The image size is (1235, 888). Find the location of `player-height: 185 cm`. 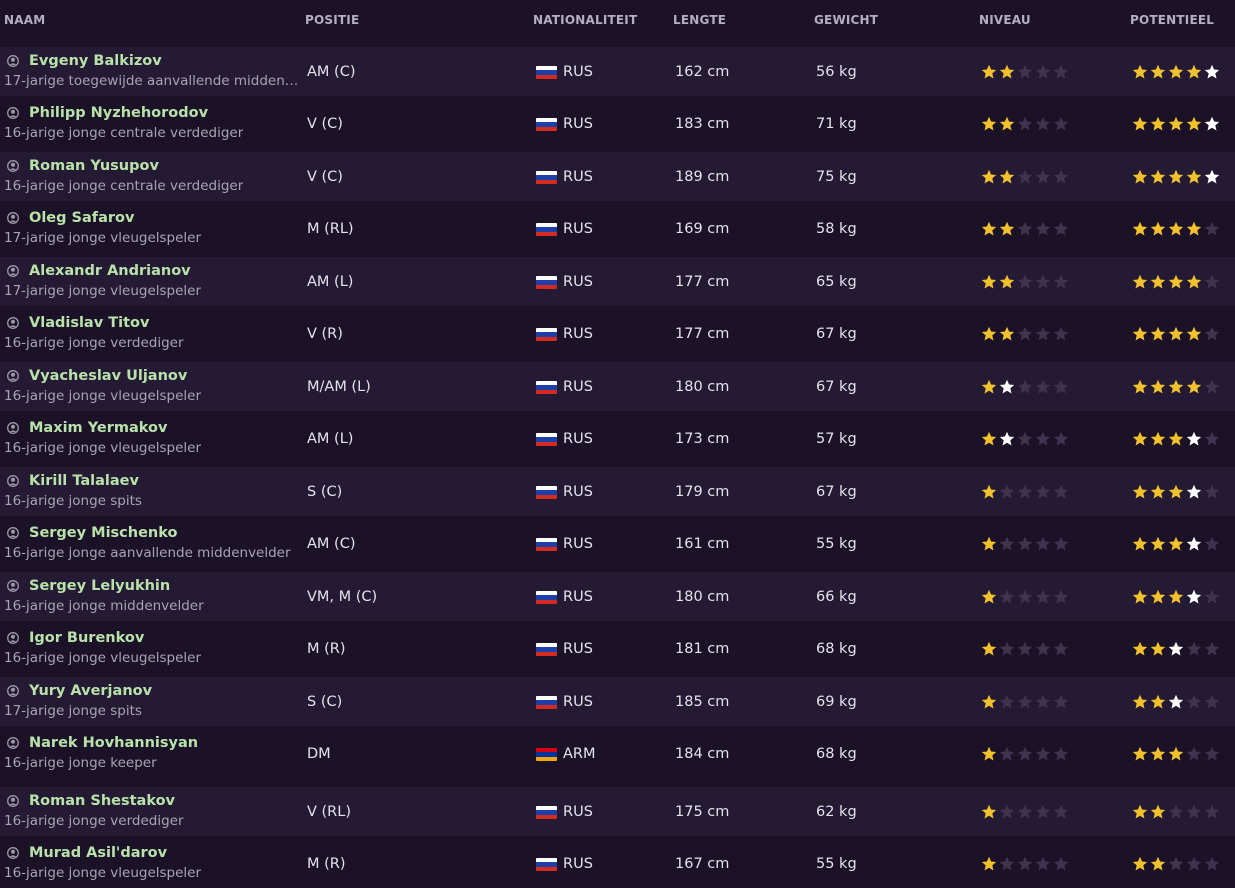

player-height: 185 cm is located at coordinates (702, 702).